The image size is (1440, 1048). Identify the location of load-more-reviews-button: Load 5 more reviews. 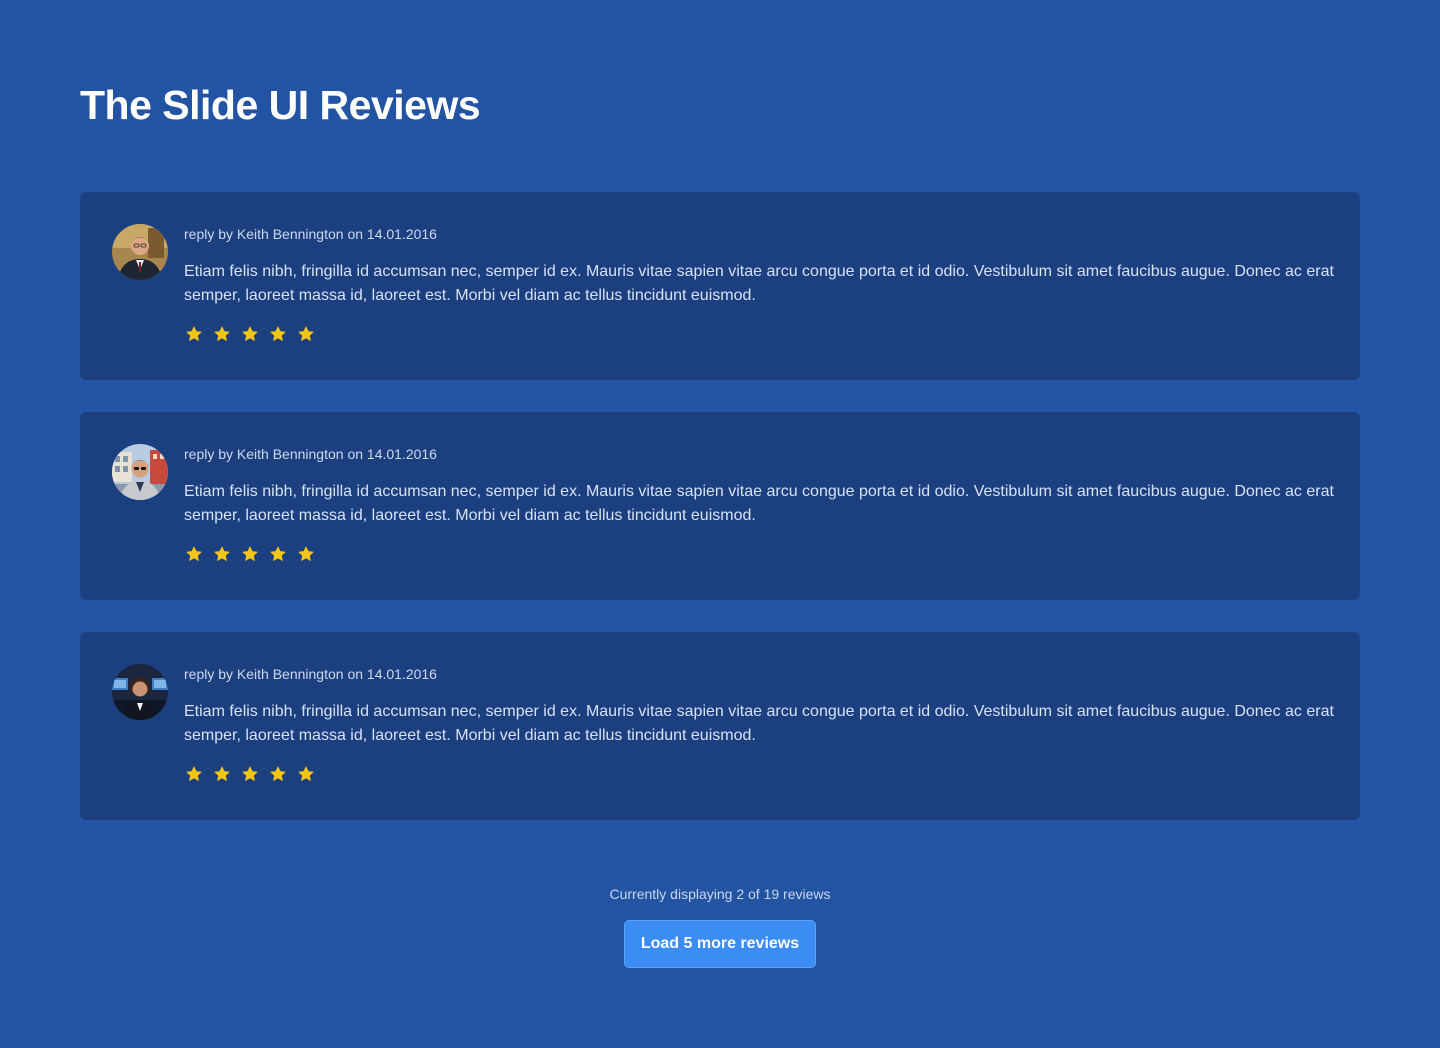
(720, 944).